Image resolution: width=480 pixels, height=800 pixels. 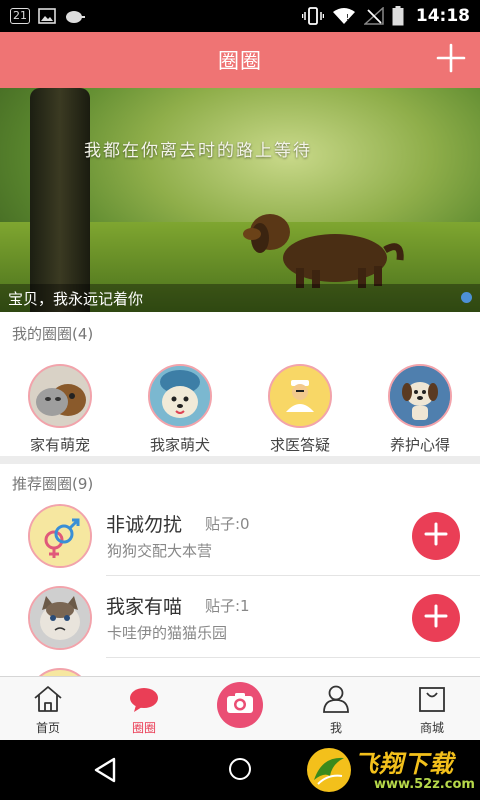 I want to click on watermark: 飞翔下载 www.52z.com, so click(x=389, y=770).